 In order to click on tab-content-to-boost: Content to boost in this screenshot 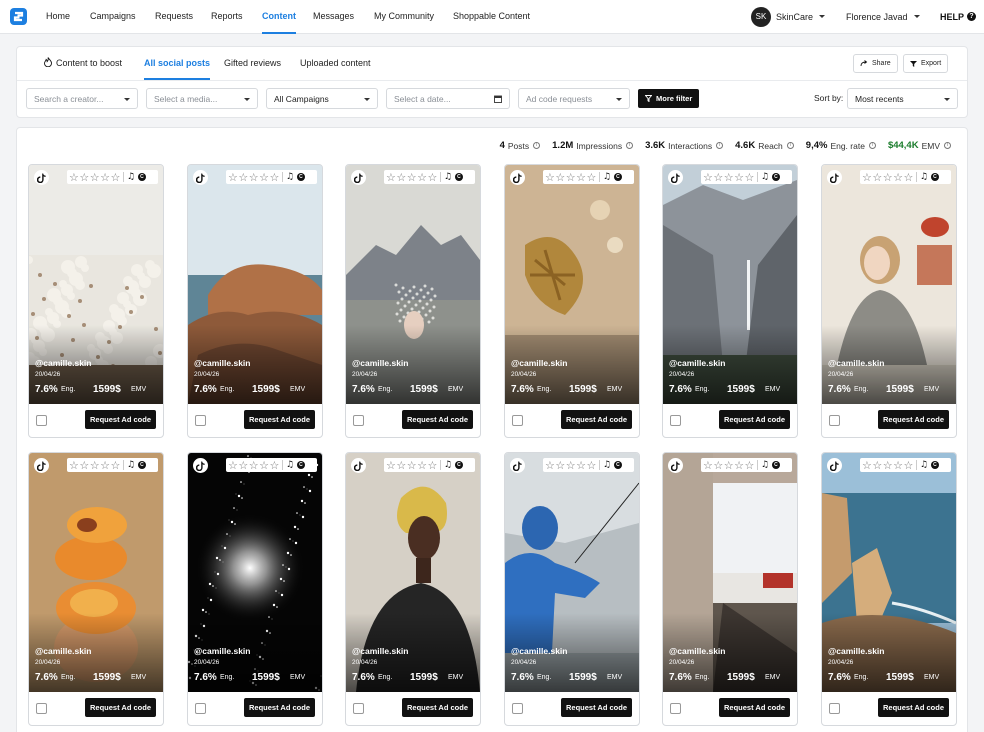, I will do `click(83, 63)`.